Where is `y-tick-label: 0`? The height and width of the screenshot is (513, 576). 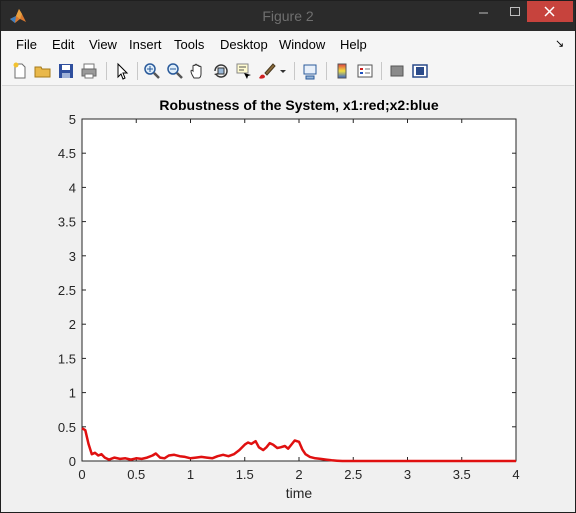
y-tick-label: 0 is located at coordinates (72, 461).